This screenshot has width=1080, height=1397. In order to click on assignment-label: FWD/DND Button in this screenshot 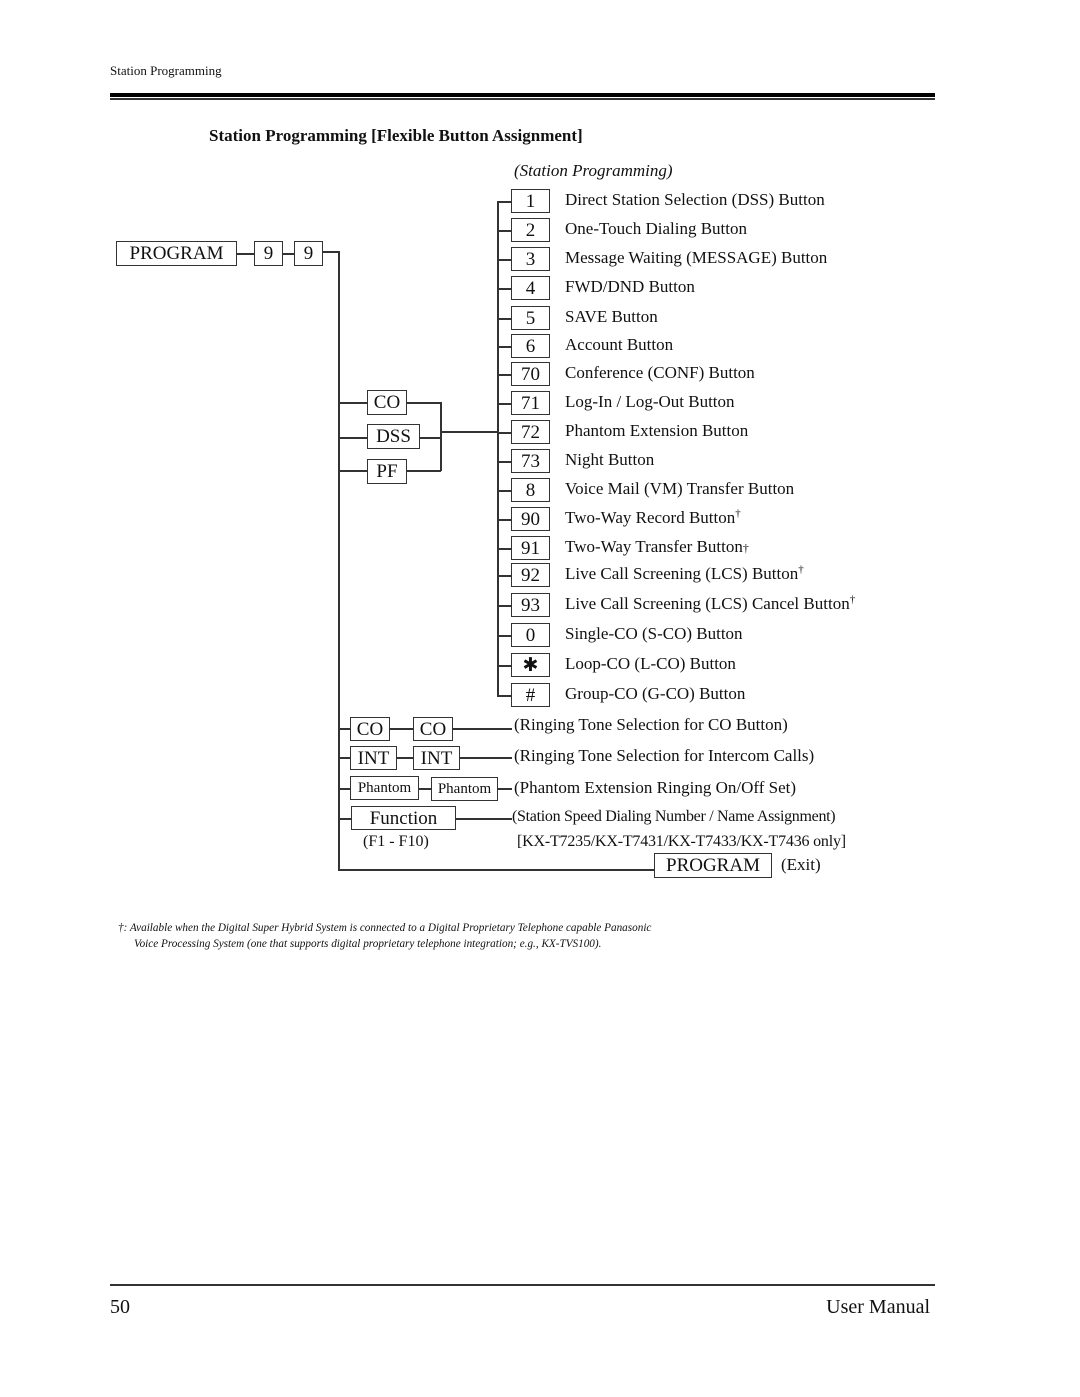, I will do `click(630, 287)`.